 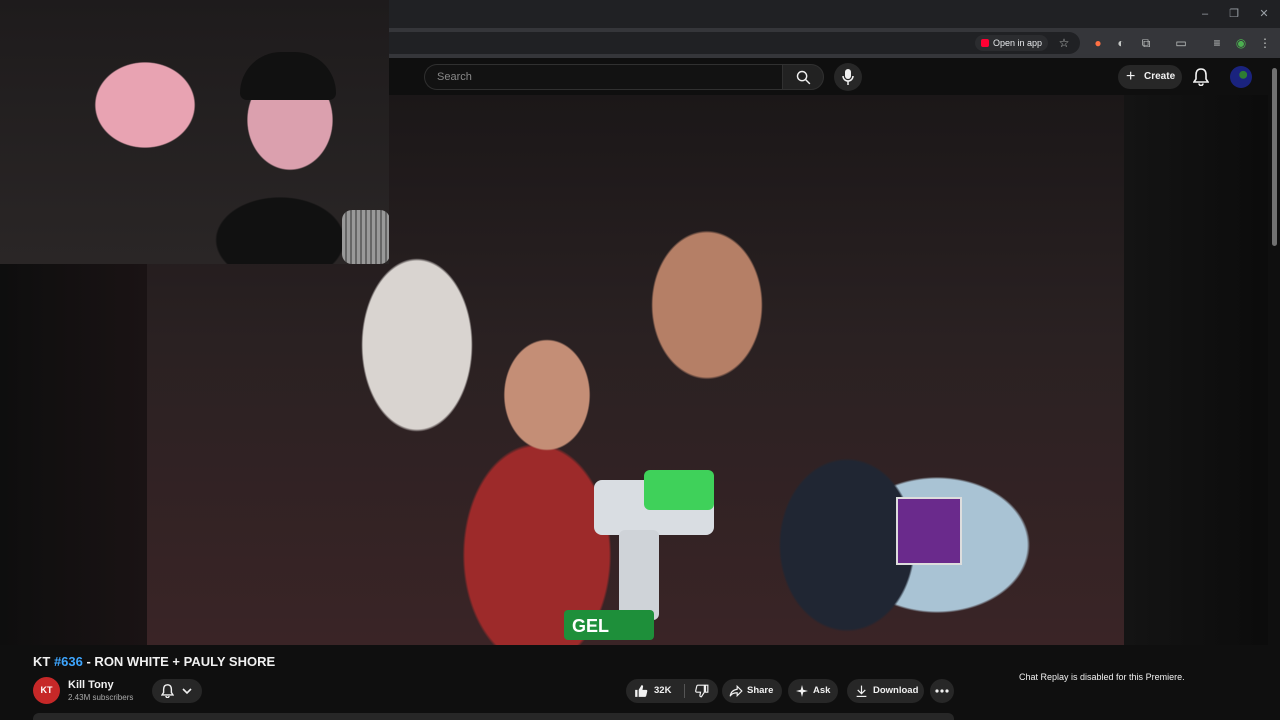 I want to click on ask-button: Ask, so click(x=813, y=691).